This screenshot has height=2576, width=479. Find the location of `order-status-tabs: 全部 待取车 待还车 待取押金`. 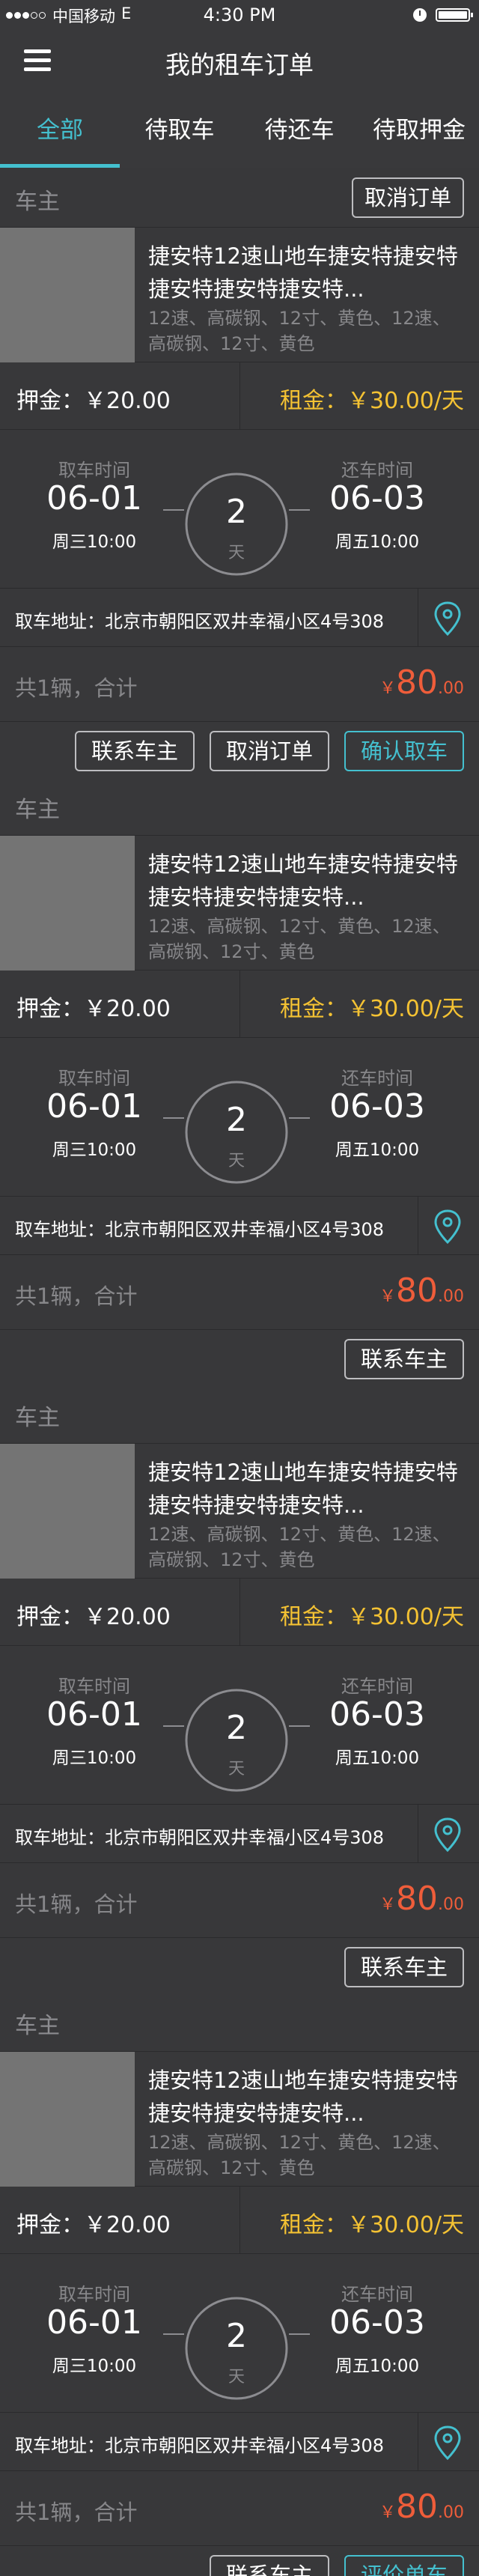

order-status-tabs: 全部 待取车 待还车 待取押金 is located at coordinates (239, 132).